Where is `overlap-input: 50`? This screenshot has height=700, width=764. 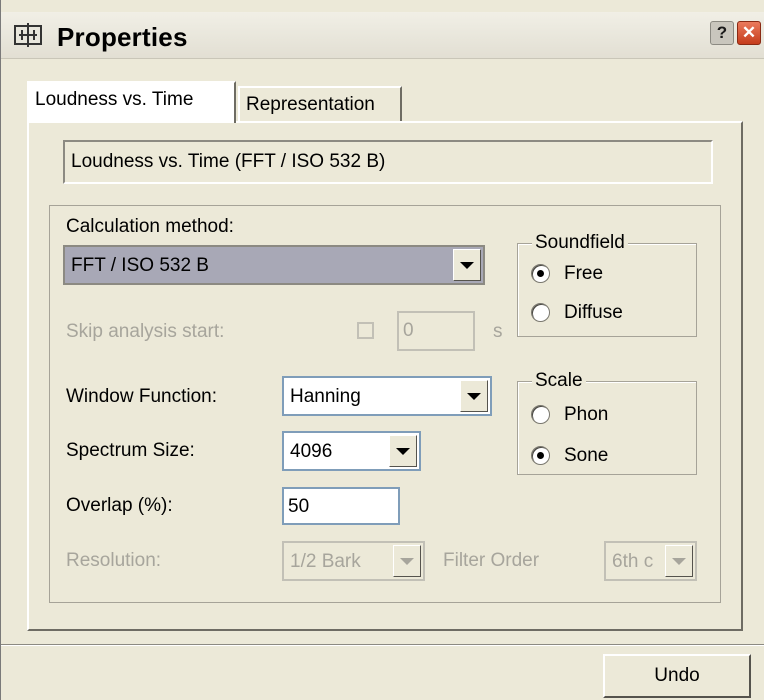 overlap-input: 50 is located at coordinates (341, 506).